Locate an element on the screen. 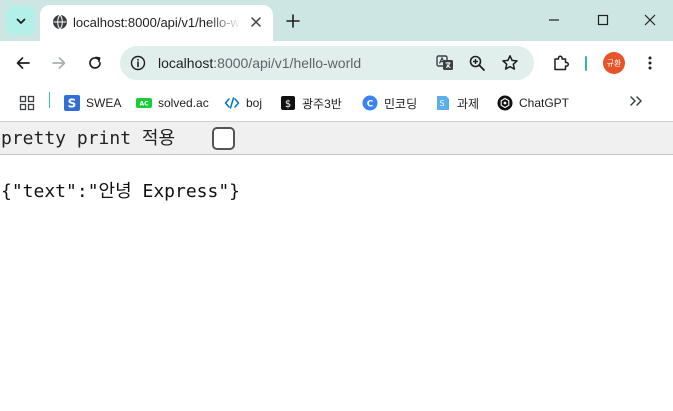 Image resolution: width=673 pixels, height=411 pixels. mincoding-icon: C is located at coordinates (370, 103).